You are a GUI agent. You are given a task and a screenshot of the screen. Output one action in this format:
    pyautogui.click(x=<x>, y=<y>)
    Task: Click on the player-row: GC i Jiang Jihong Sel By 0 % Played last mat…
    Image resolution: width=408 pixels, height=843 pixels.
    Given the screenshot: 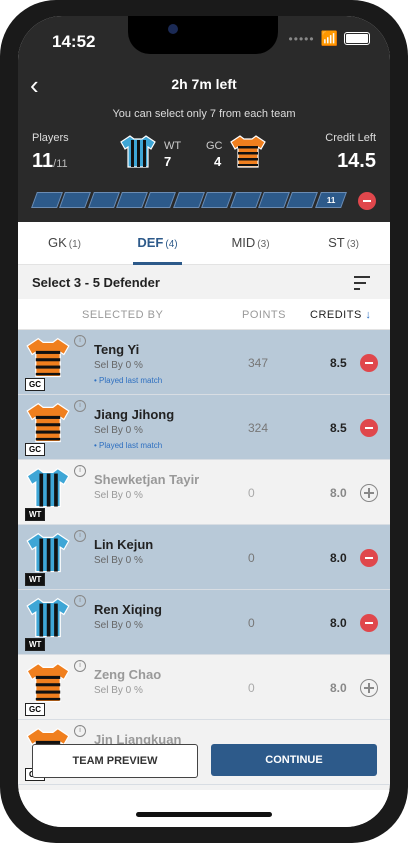 What is the action you would take?
    pyautogui.click(x=204, y=427)
    